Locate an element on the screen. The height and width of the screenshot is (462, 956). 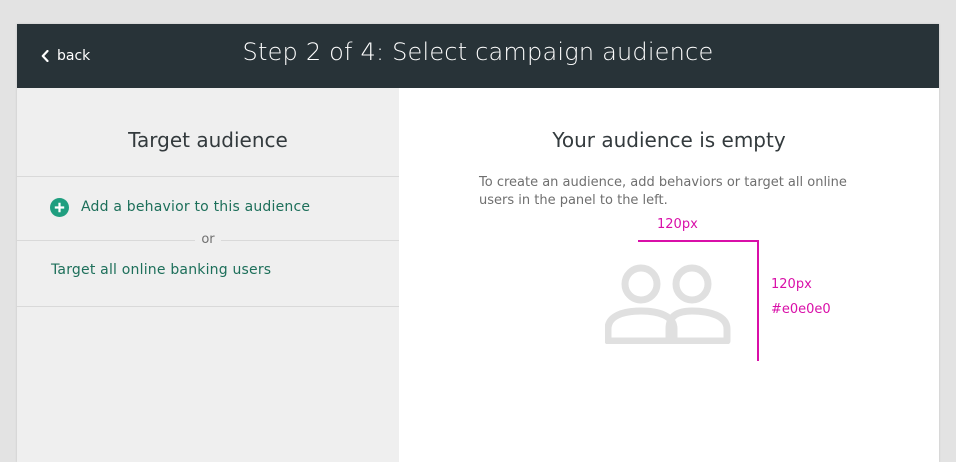
width-annotation: 120px is located at coordinates (677, 224).